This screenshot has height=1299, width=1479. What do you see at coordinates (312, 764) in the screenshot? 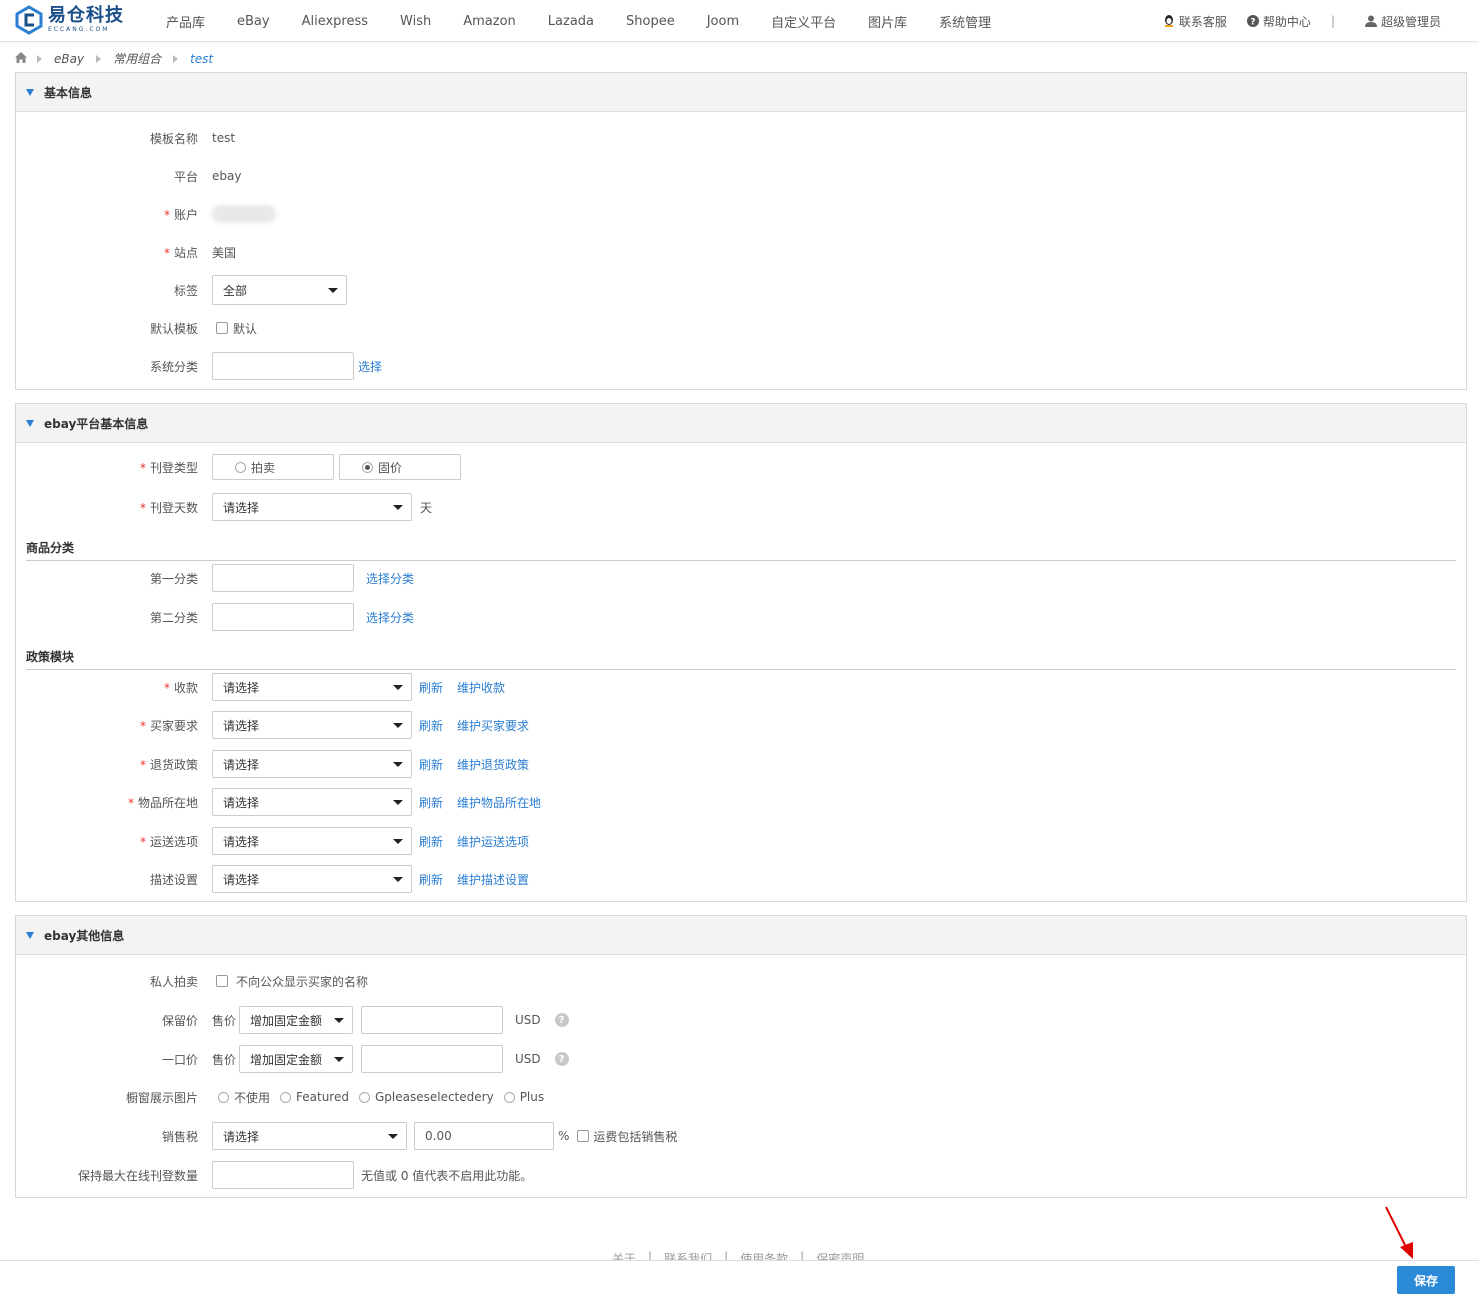
I see `return-policy-select: 请选择` at bounding box center [312, 764].